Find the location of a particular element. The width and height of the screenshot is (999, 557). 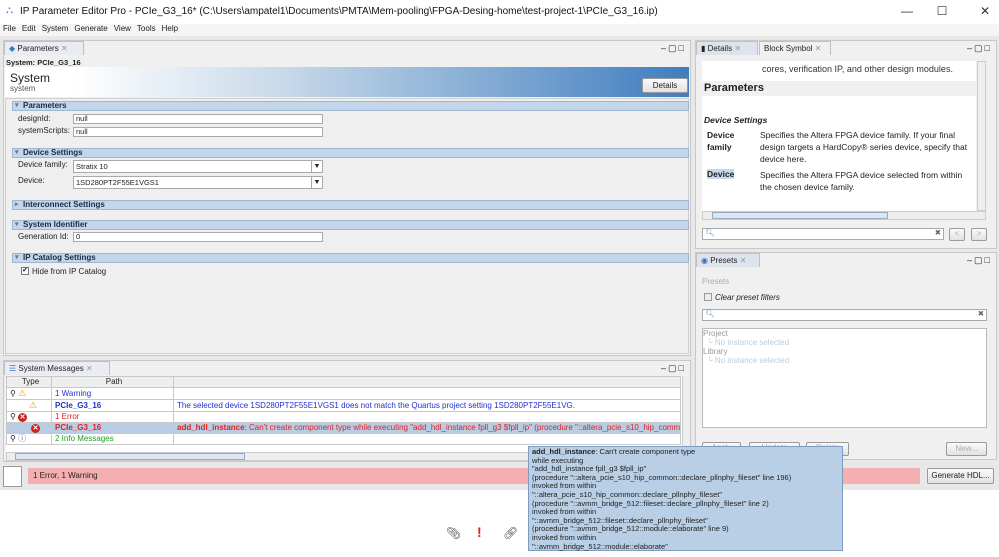

term-device: Device is located at coordinates (721, 174).